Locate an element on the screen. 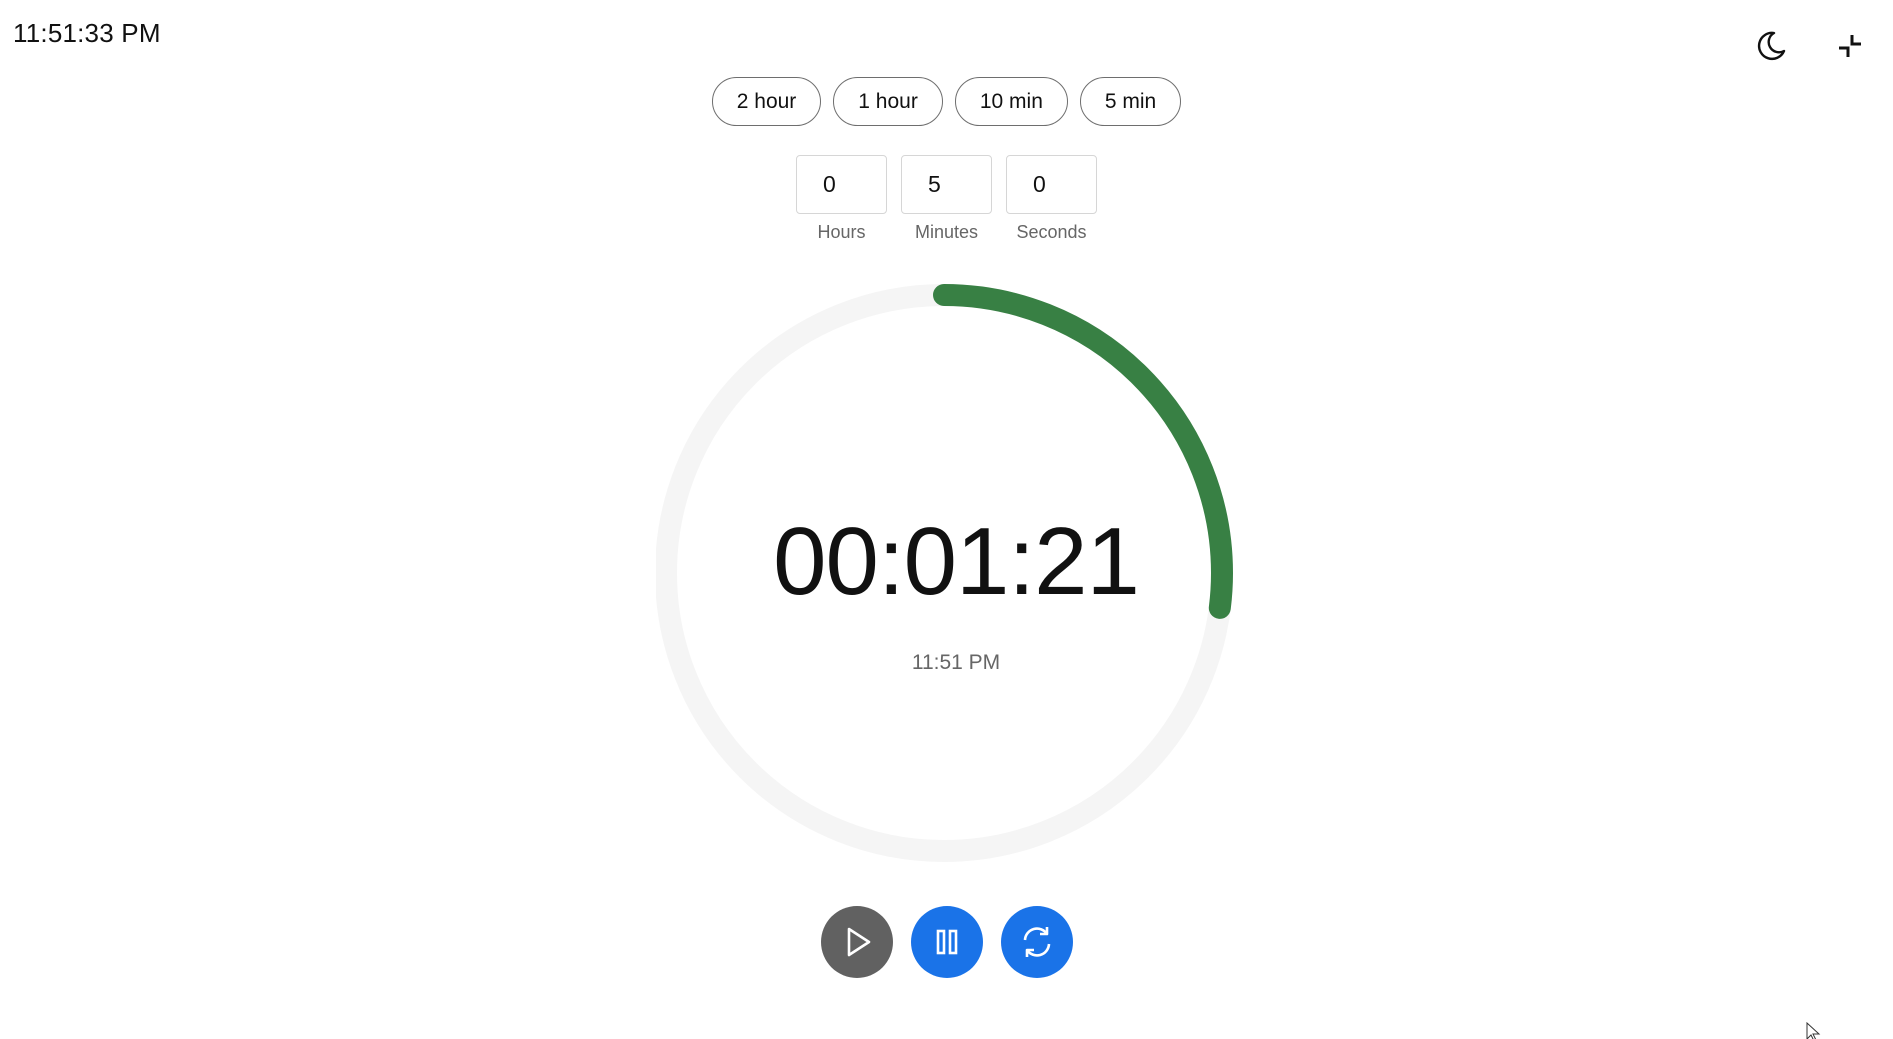 This screenshot has height=1039, width=1893. remaining-time: 00:01:21 is located at coordinates (956, 561).